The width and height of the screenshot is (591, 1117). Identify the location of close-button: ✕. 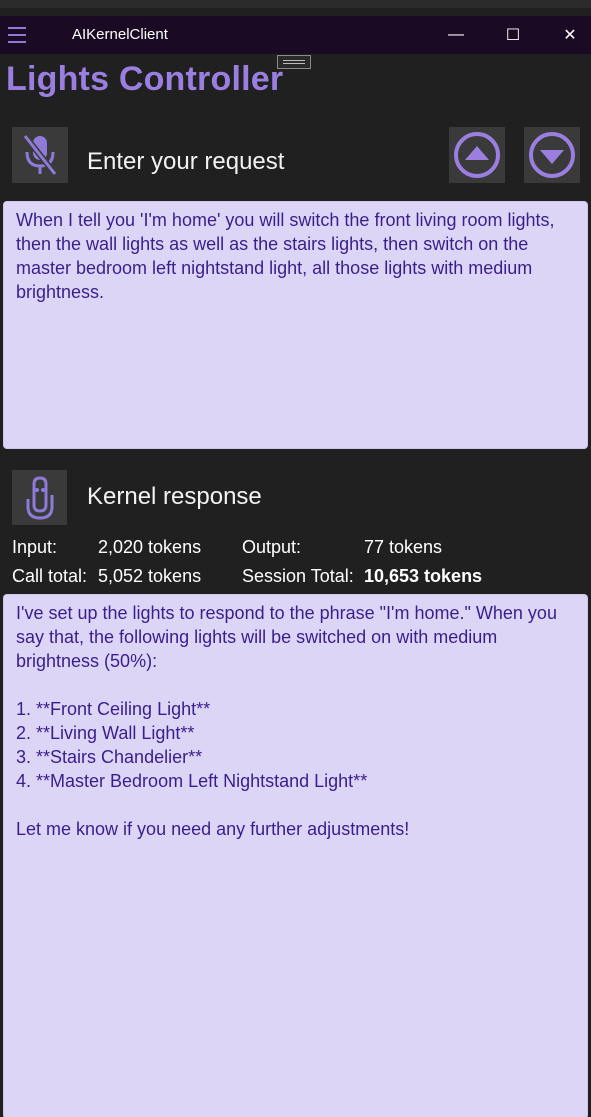
(566, 35).